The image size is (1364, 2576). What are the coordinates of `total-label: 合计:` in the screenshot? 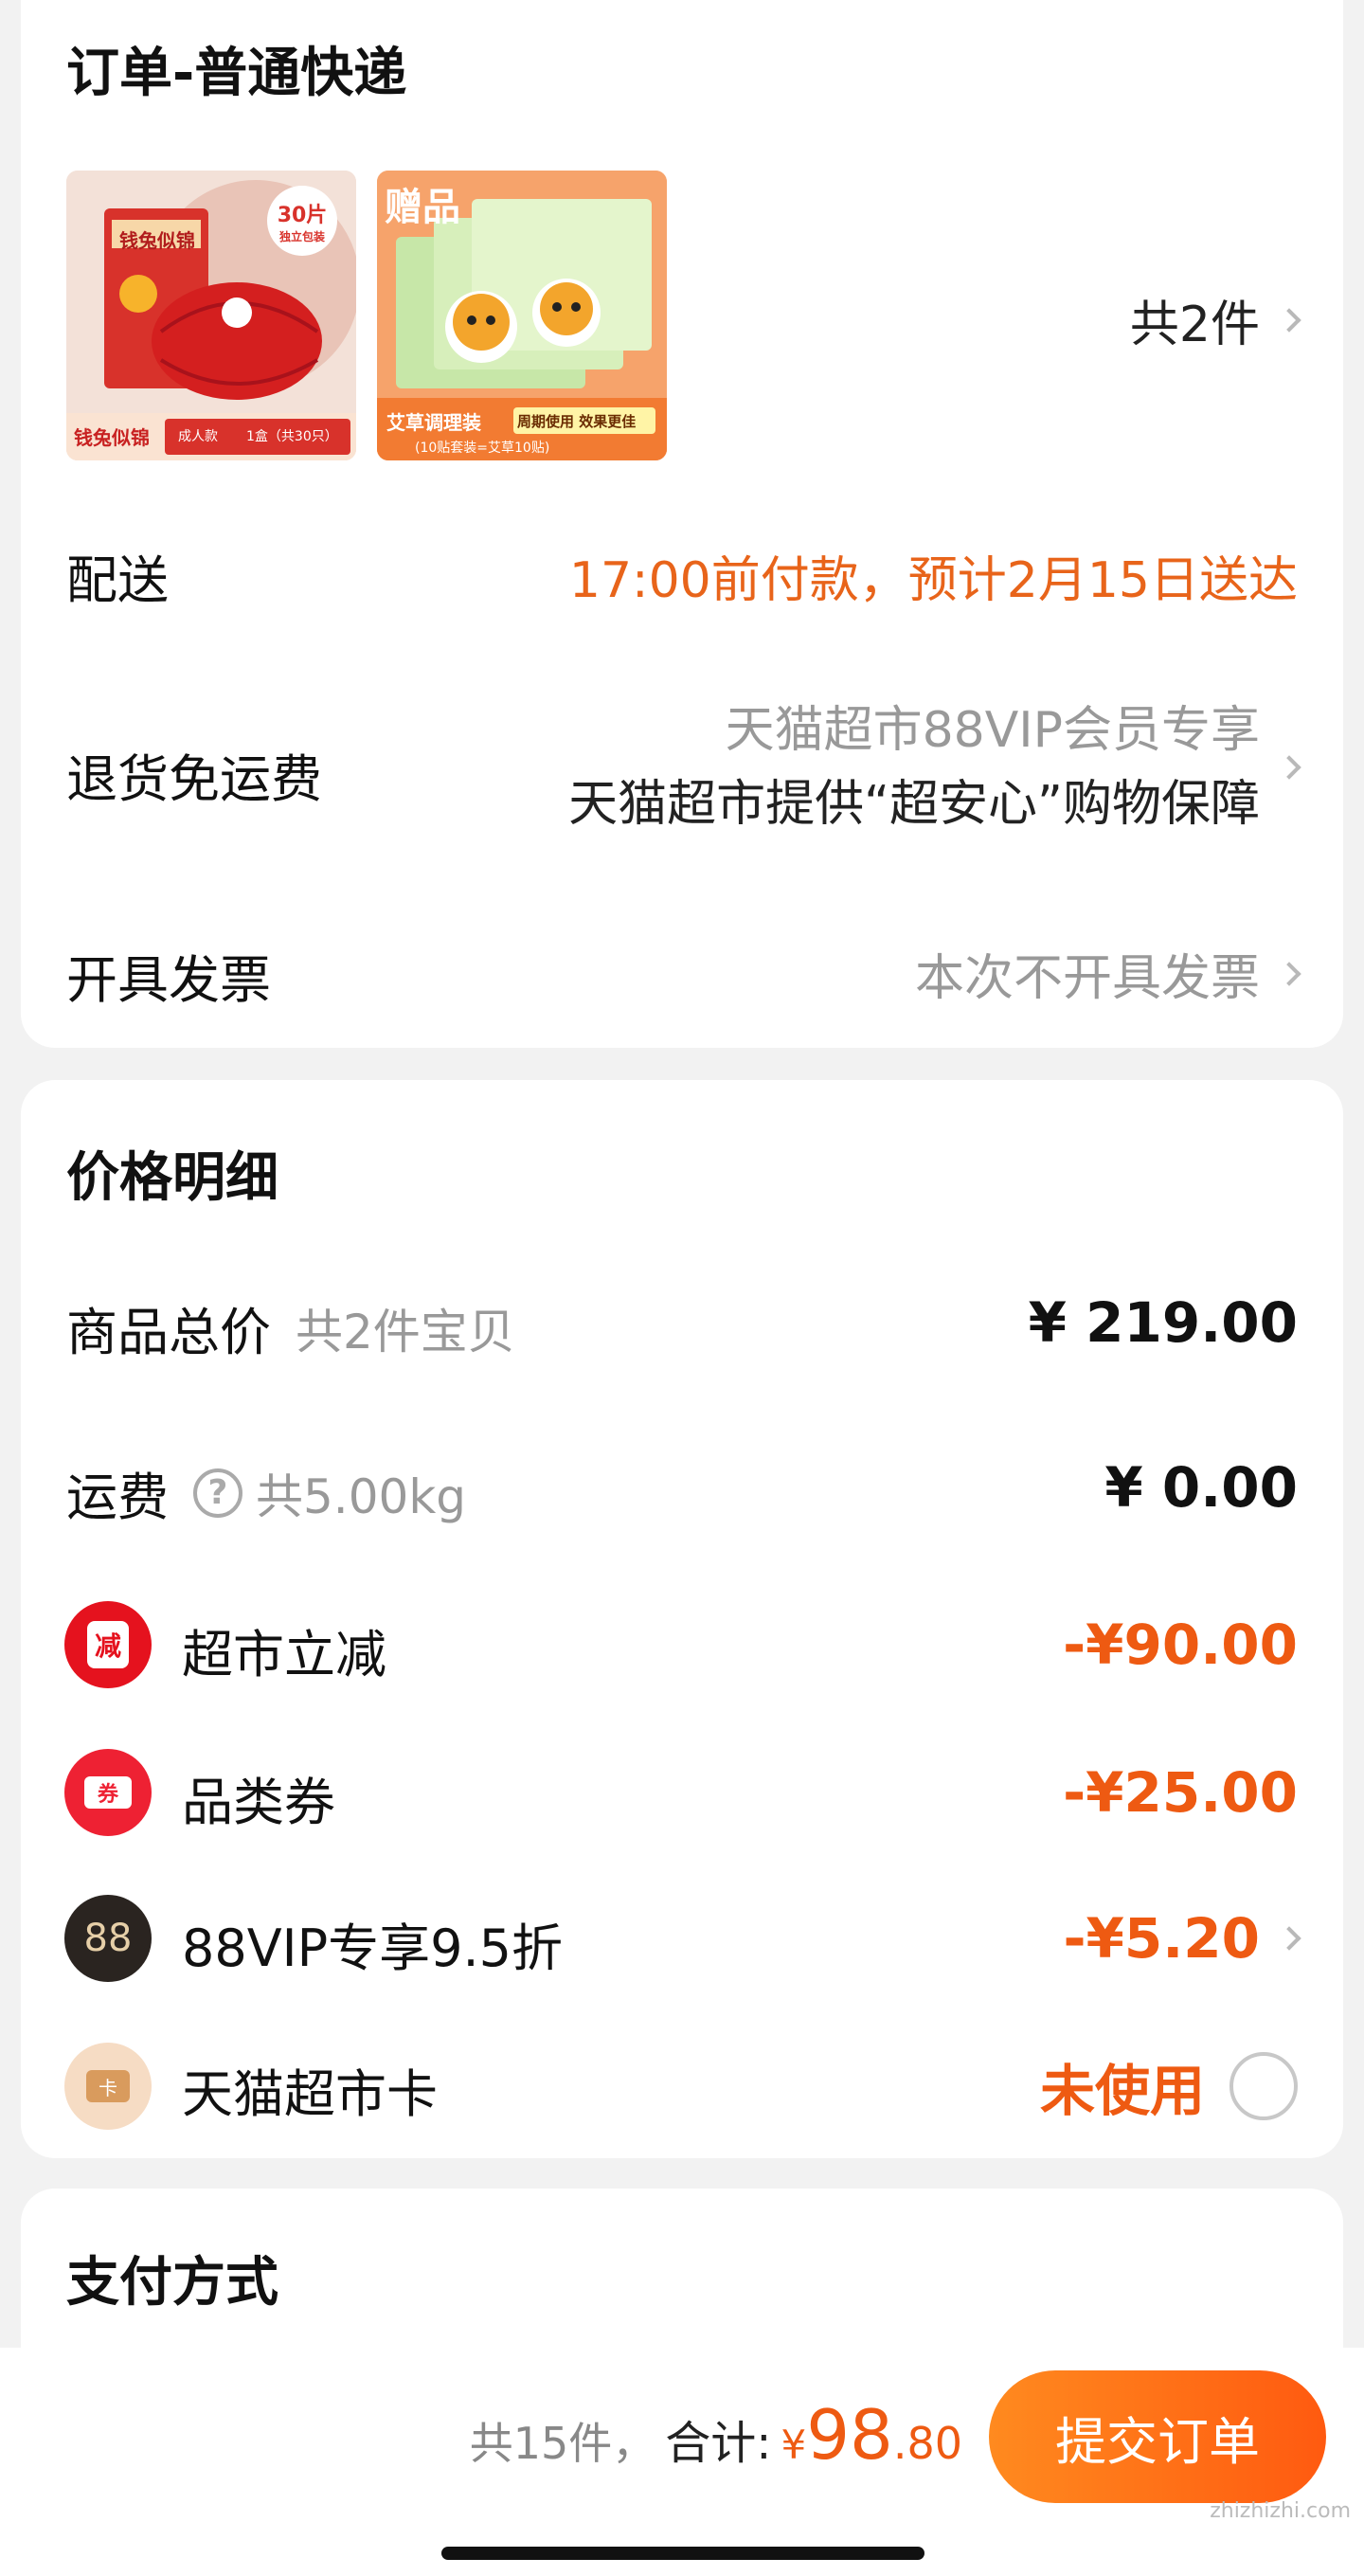 It's located at (718, 2443).